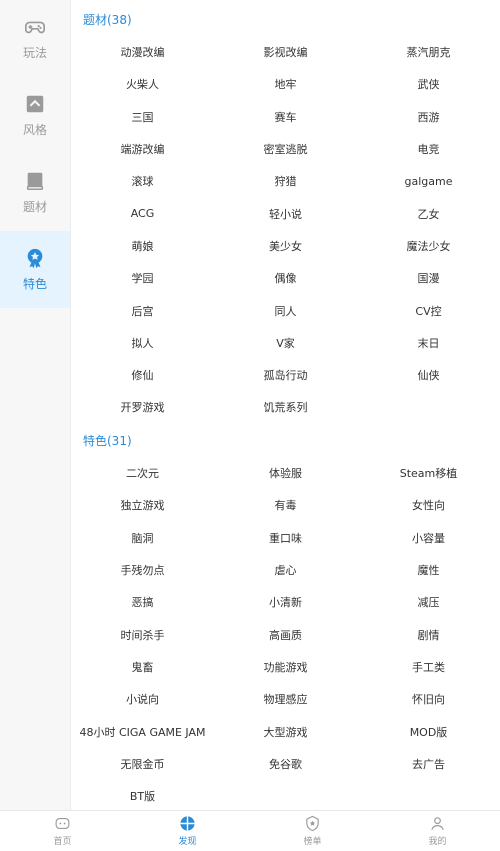  What do you see at coordinates (34, 53) in the screenshot?
I see `sidebar-item-label: 玩法` at bounding box center [34, 53].